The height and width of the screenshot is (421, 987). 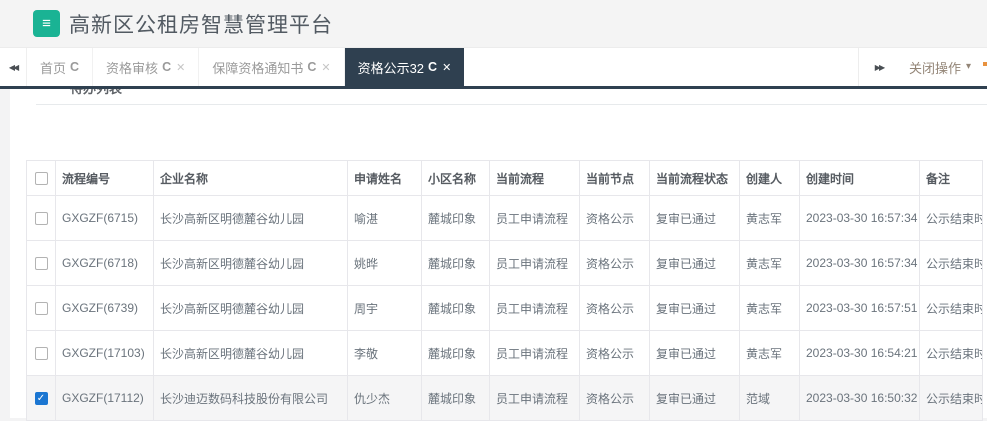 What do you see at coordinates (493, 24) in the screenshot?
I see `app-header: ≡ 高新区公租房智慧管理平台` at bounding box center [493, 24].